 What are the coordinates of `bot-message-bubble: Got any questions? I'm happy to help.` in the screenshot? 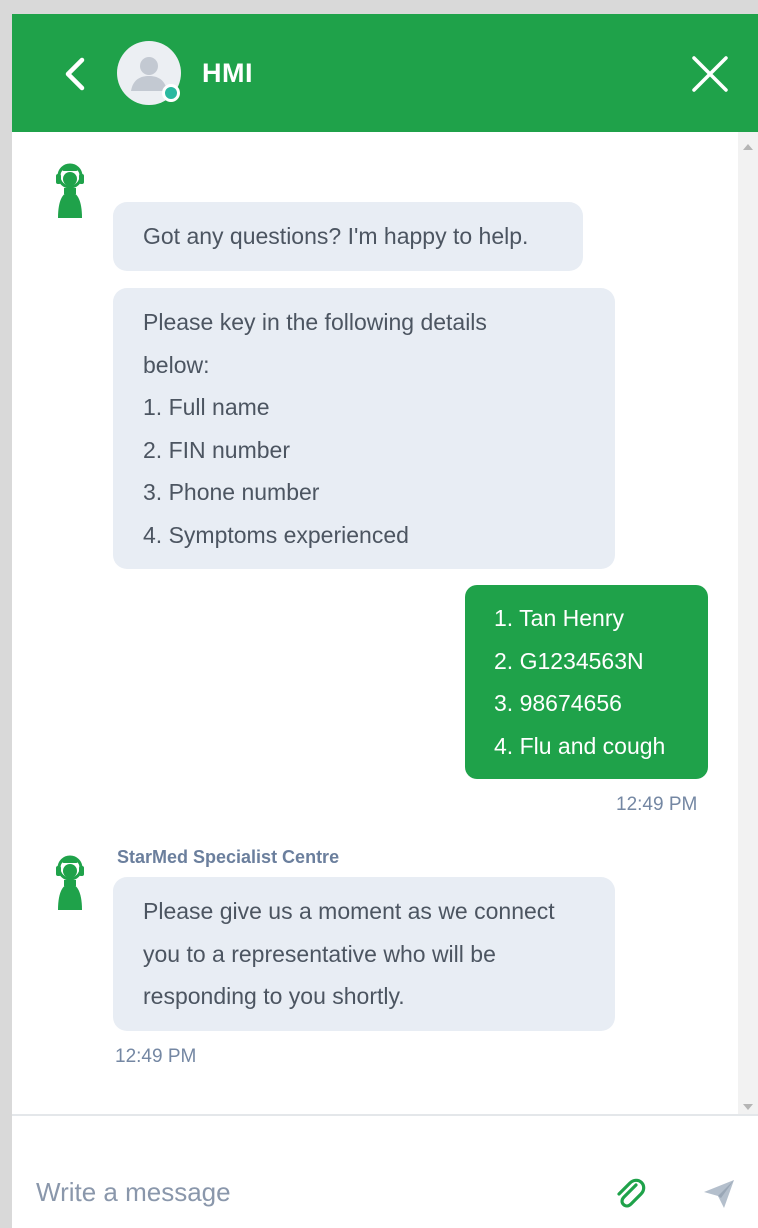 It's located at (348, 236).